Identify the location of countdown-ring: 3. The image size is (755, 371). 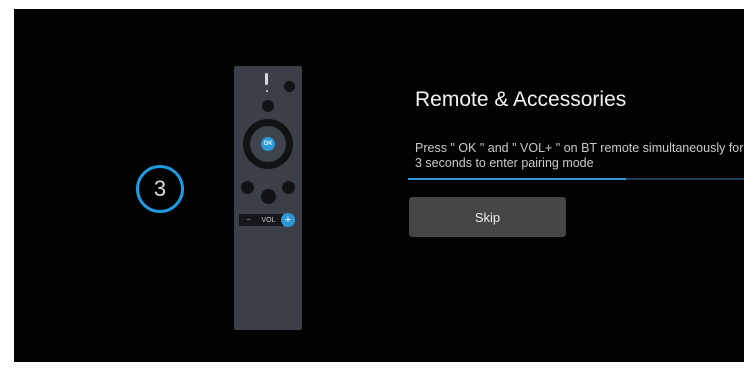
(160, 189).